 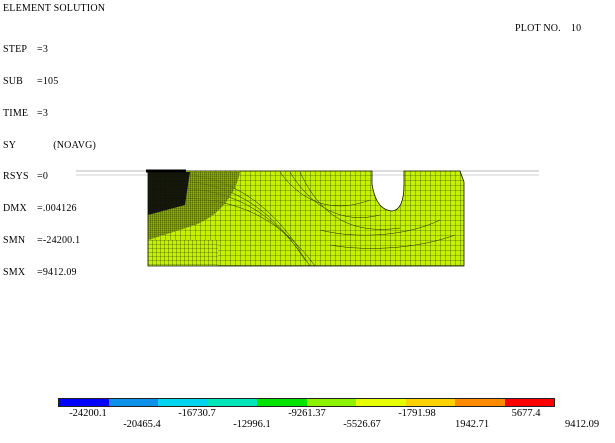 What do you see at coordinates (307, 413) in the screenshot?
I see `legend-tick-label: -9261.37` at bounding box center [307, 413].